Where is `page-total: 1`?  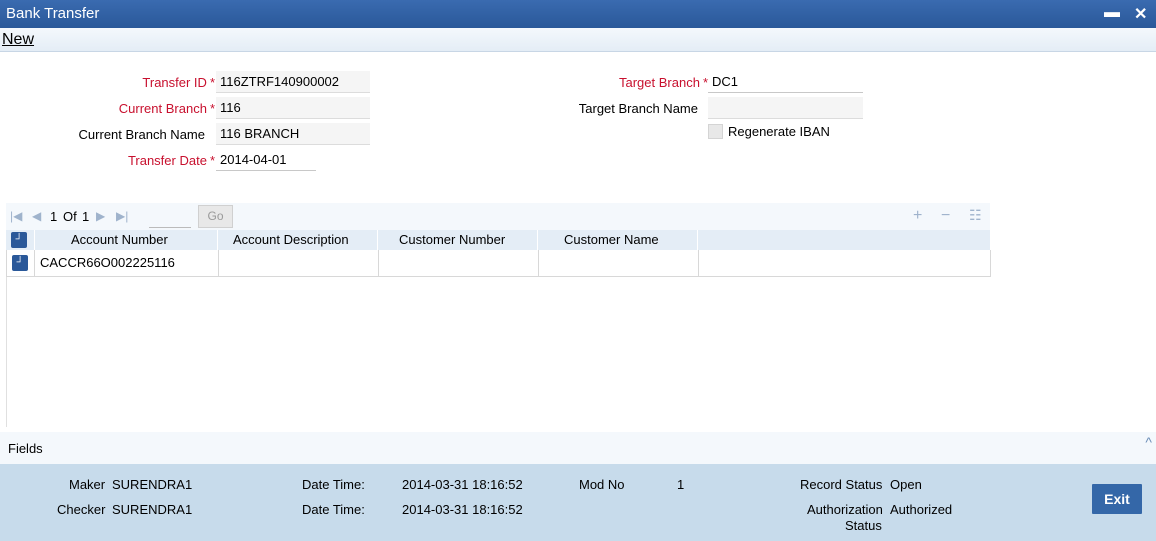 page-total: 1 is located at coordinates (86, 216).